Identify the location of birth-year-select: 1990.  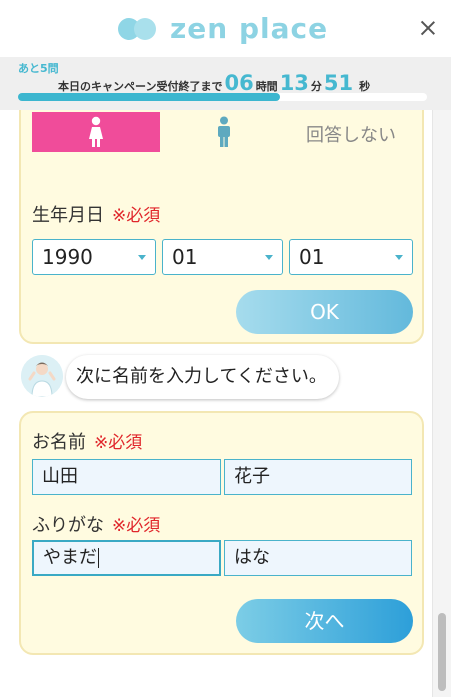
(94, 257).